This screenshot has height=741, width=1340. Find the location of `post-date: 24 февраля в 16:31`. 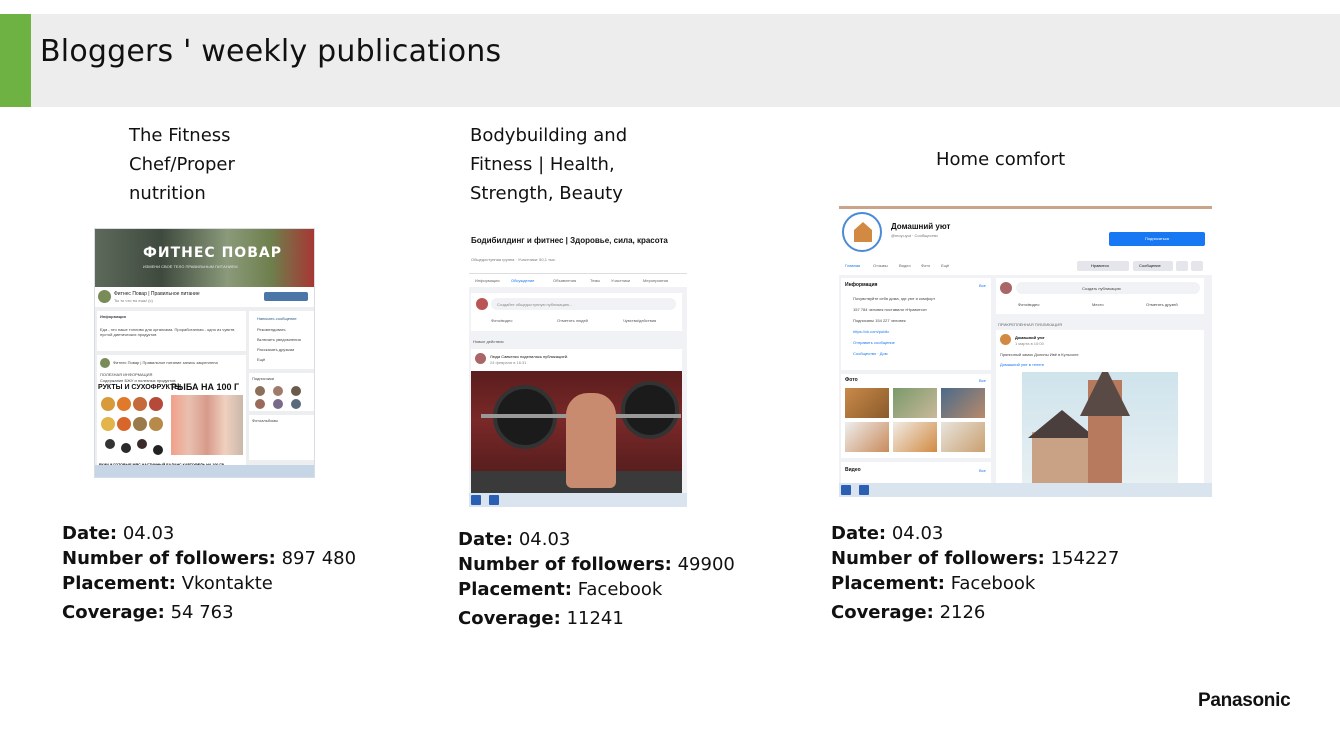

post-date: 24 февраля в 16:31 is located at coordinates (508, 362).